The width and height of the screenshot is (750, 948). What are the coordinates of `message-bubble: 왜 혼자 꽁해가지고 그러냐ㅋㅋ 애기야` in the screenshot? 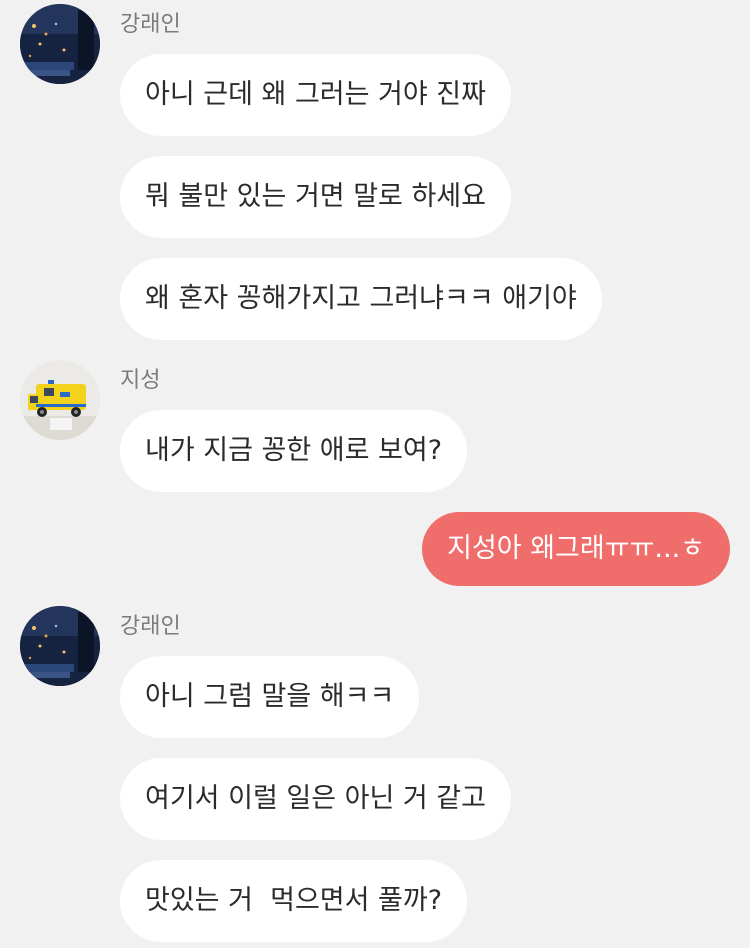 It's located at (361, 299).